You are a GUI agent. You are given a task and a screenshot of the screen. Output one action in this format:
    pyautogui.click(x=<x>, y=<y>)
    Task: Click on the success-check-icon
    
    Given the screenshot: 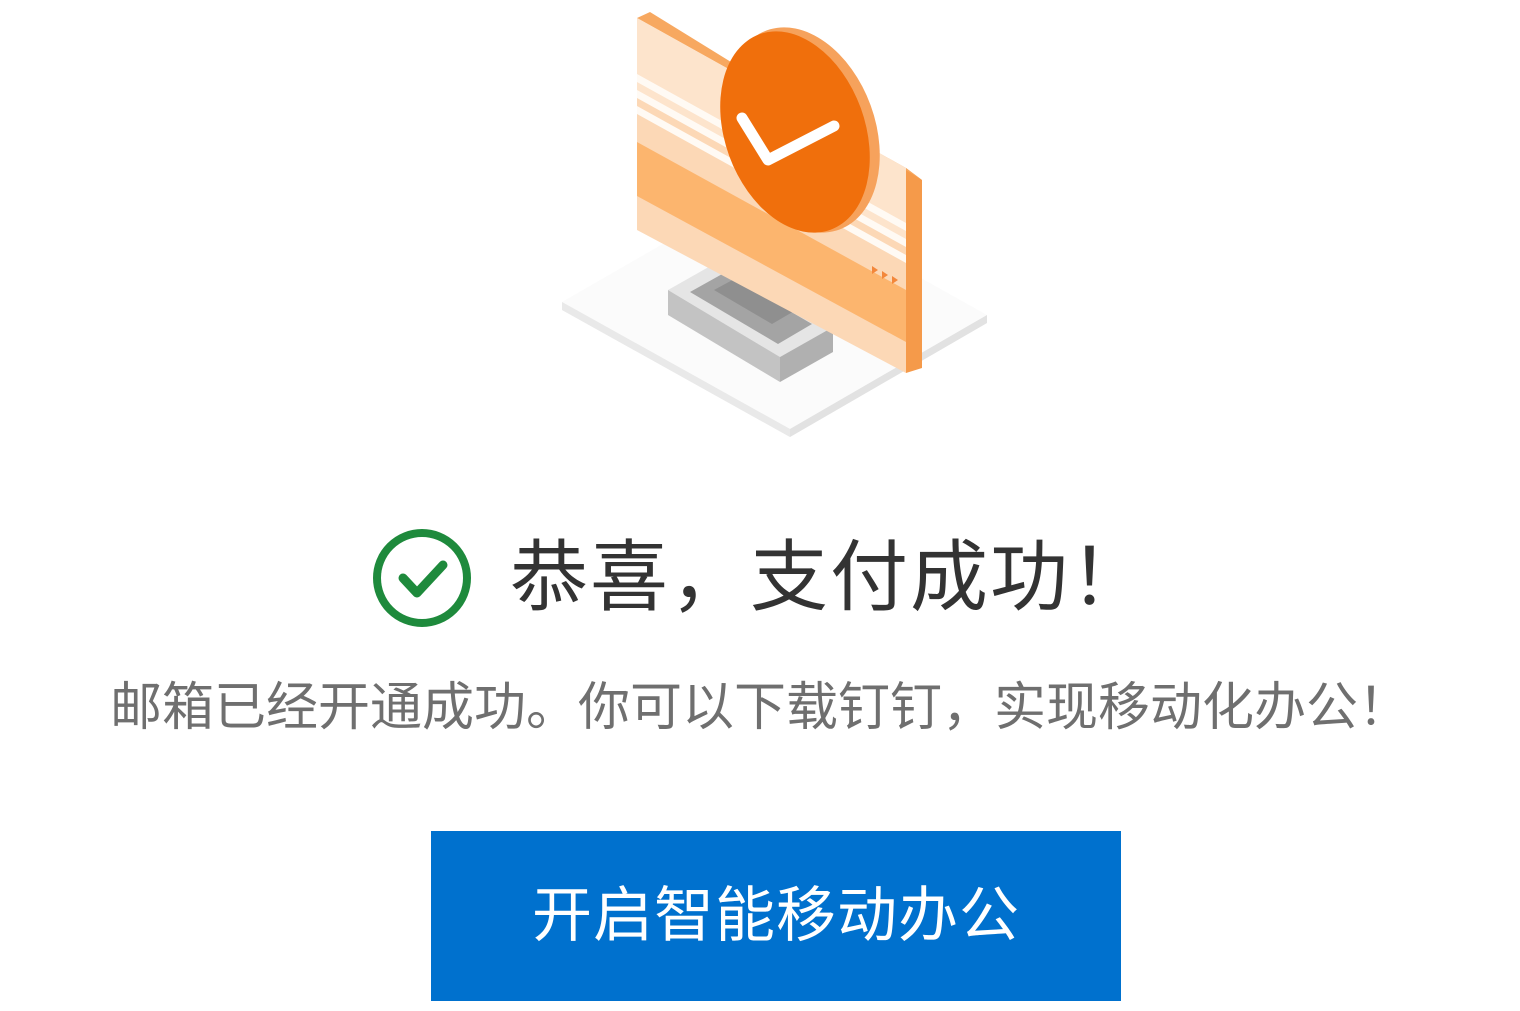 What is the action you would take?
    pyautogui.click(x=422, y=578)
    